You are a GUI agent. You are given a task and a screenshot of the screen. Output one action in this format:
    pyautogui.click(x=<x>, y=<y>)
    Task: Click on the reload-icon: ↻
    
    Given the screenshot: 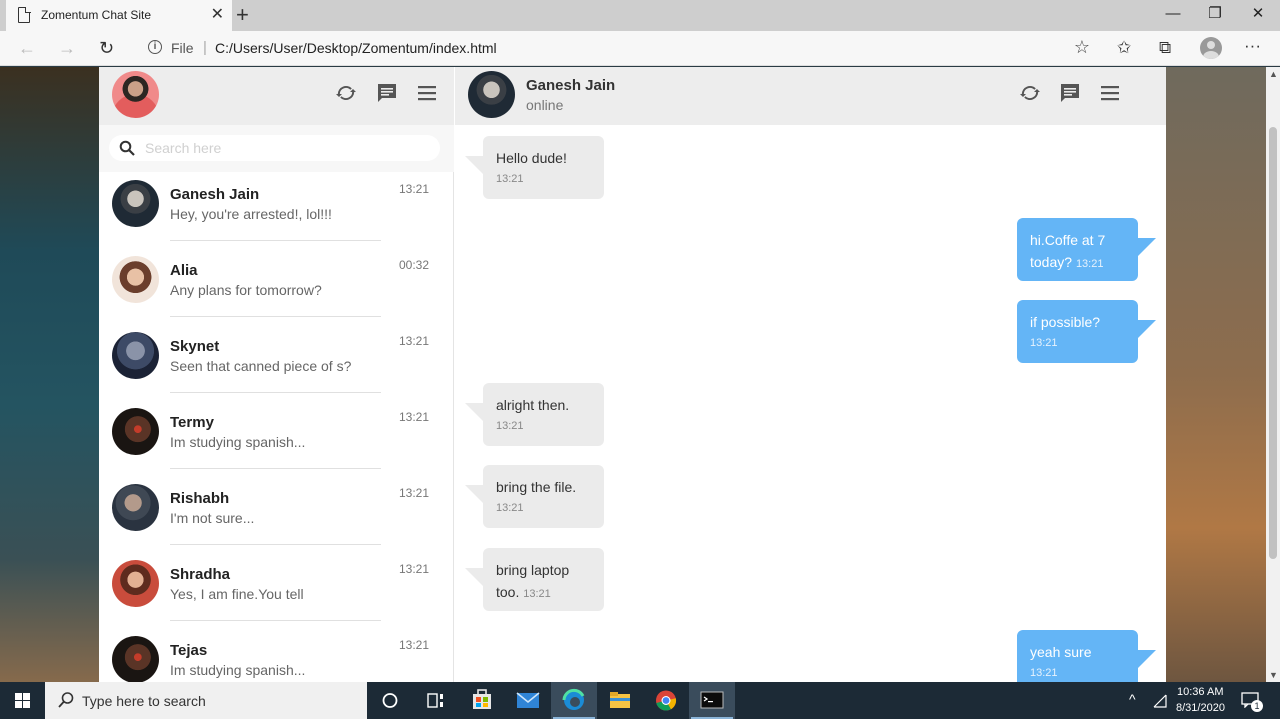 What is the action you would take?
    pyautogui.click(x=106, y=48)
    